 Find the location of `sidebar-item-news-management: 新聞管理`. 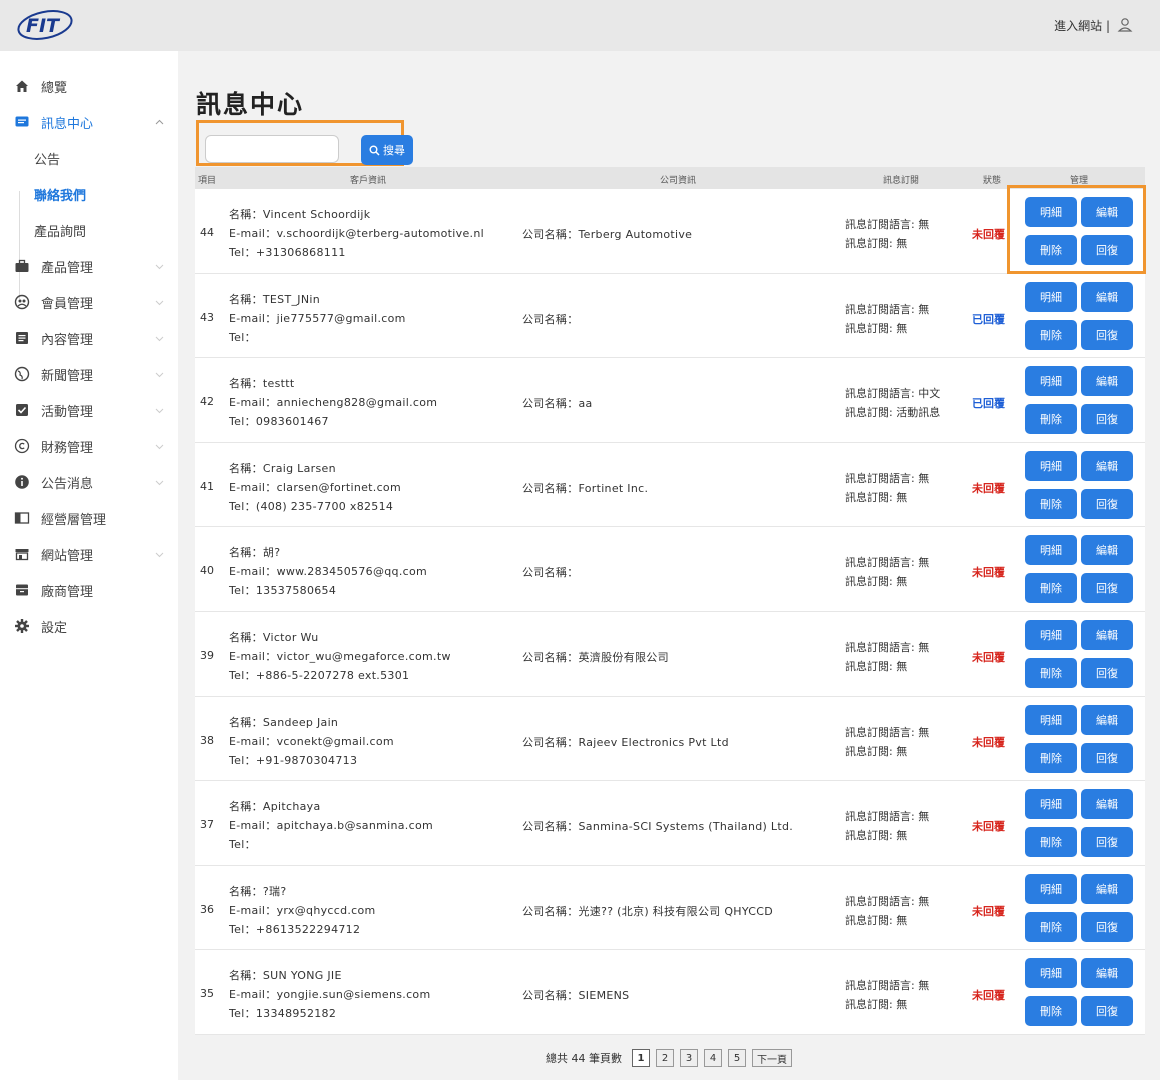

sidebar-item-news-management: 新聞管理 is located at coordinates (89, 374).